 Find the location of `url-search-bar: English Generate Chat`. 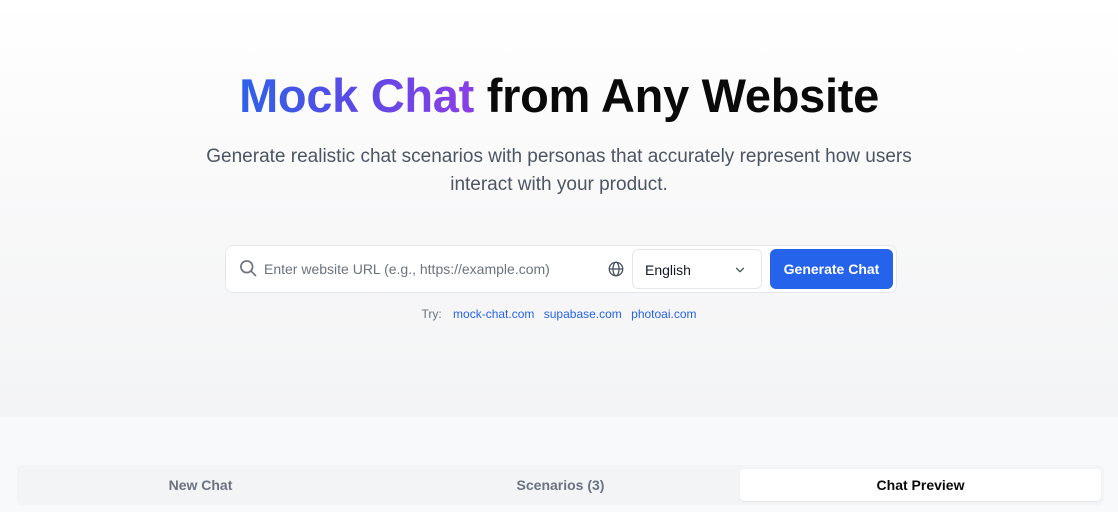

url-search-bar: English Generate Chat is located at coordinates (561, 269).